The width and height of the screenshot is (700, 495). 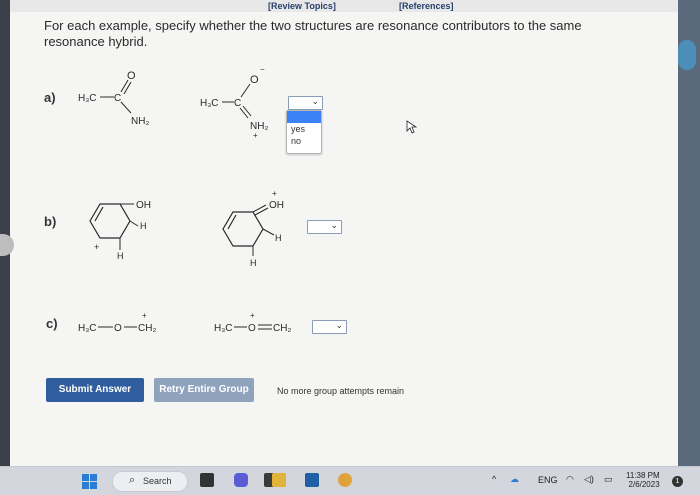 I want to click on windows-start-icon, so click(x=90, y=482).